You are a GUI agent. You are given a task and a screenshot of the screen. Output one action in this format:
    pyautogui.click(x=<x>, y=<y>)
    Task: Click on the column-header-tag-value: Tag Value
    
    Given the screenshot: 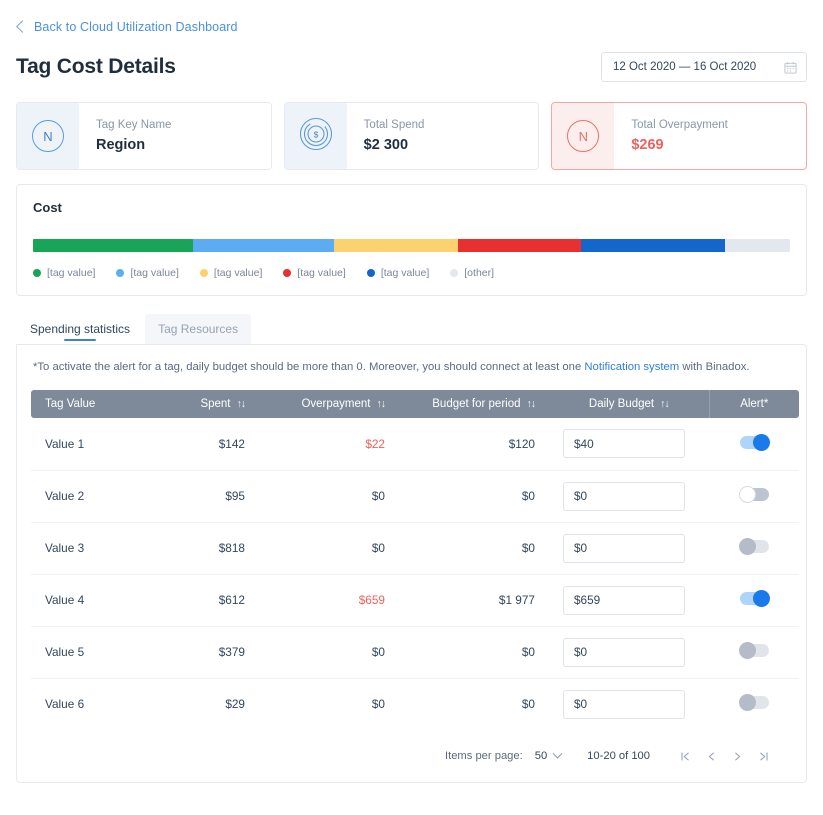 What is the action you would take?
    pyautogui.click(x=90, y=404)
    